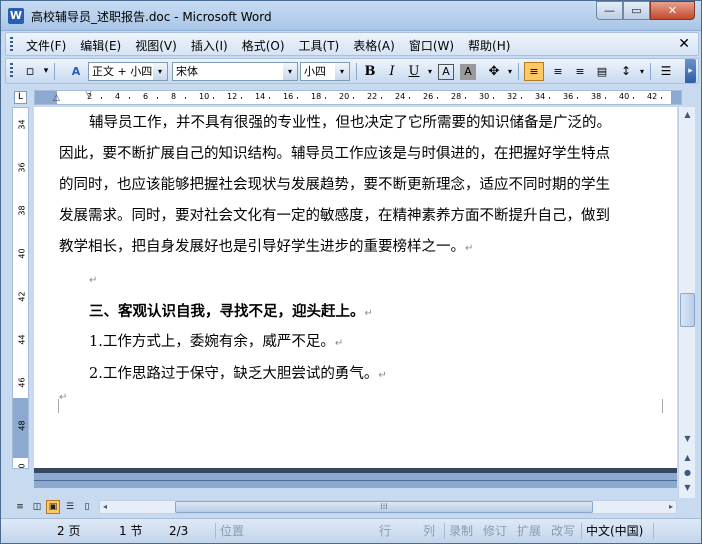 The height and width of the screenshot is (544, 702). I want to click on ruler-number: 28, so click(456, 96).